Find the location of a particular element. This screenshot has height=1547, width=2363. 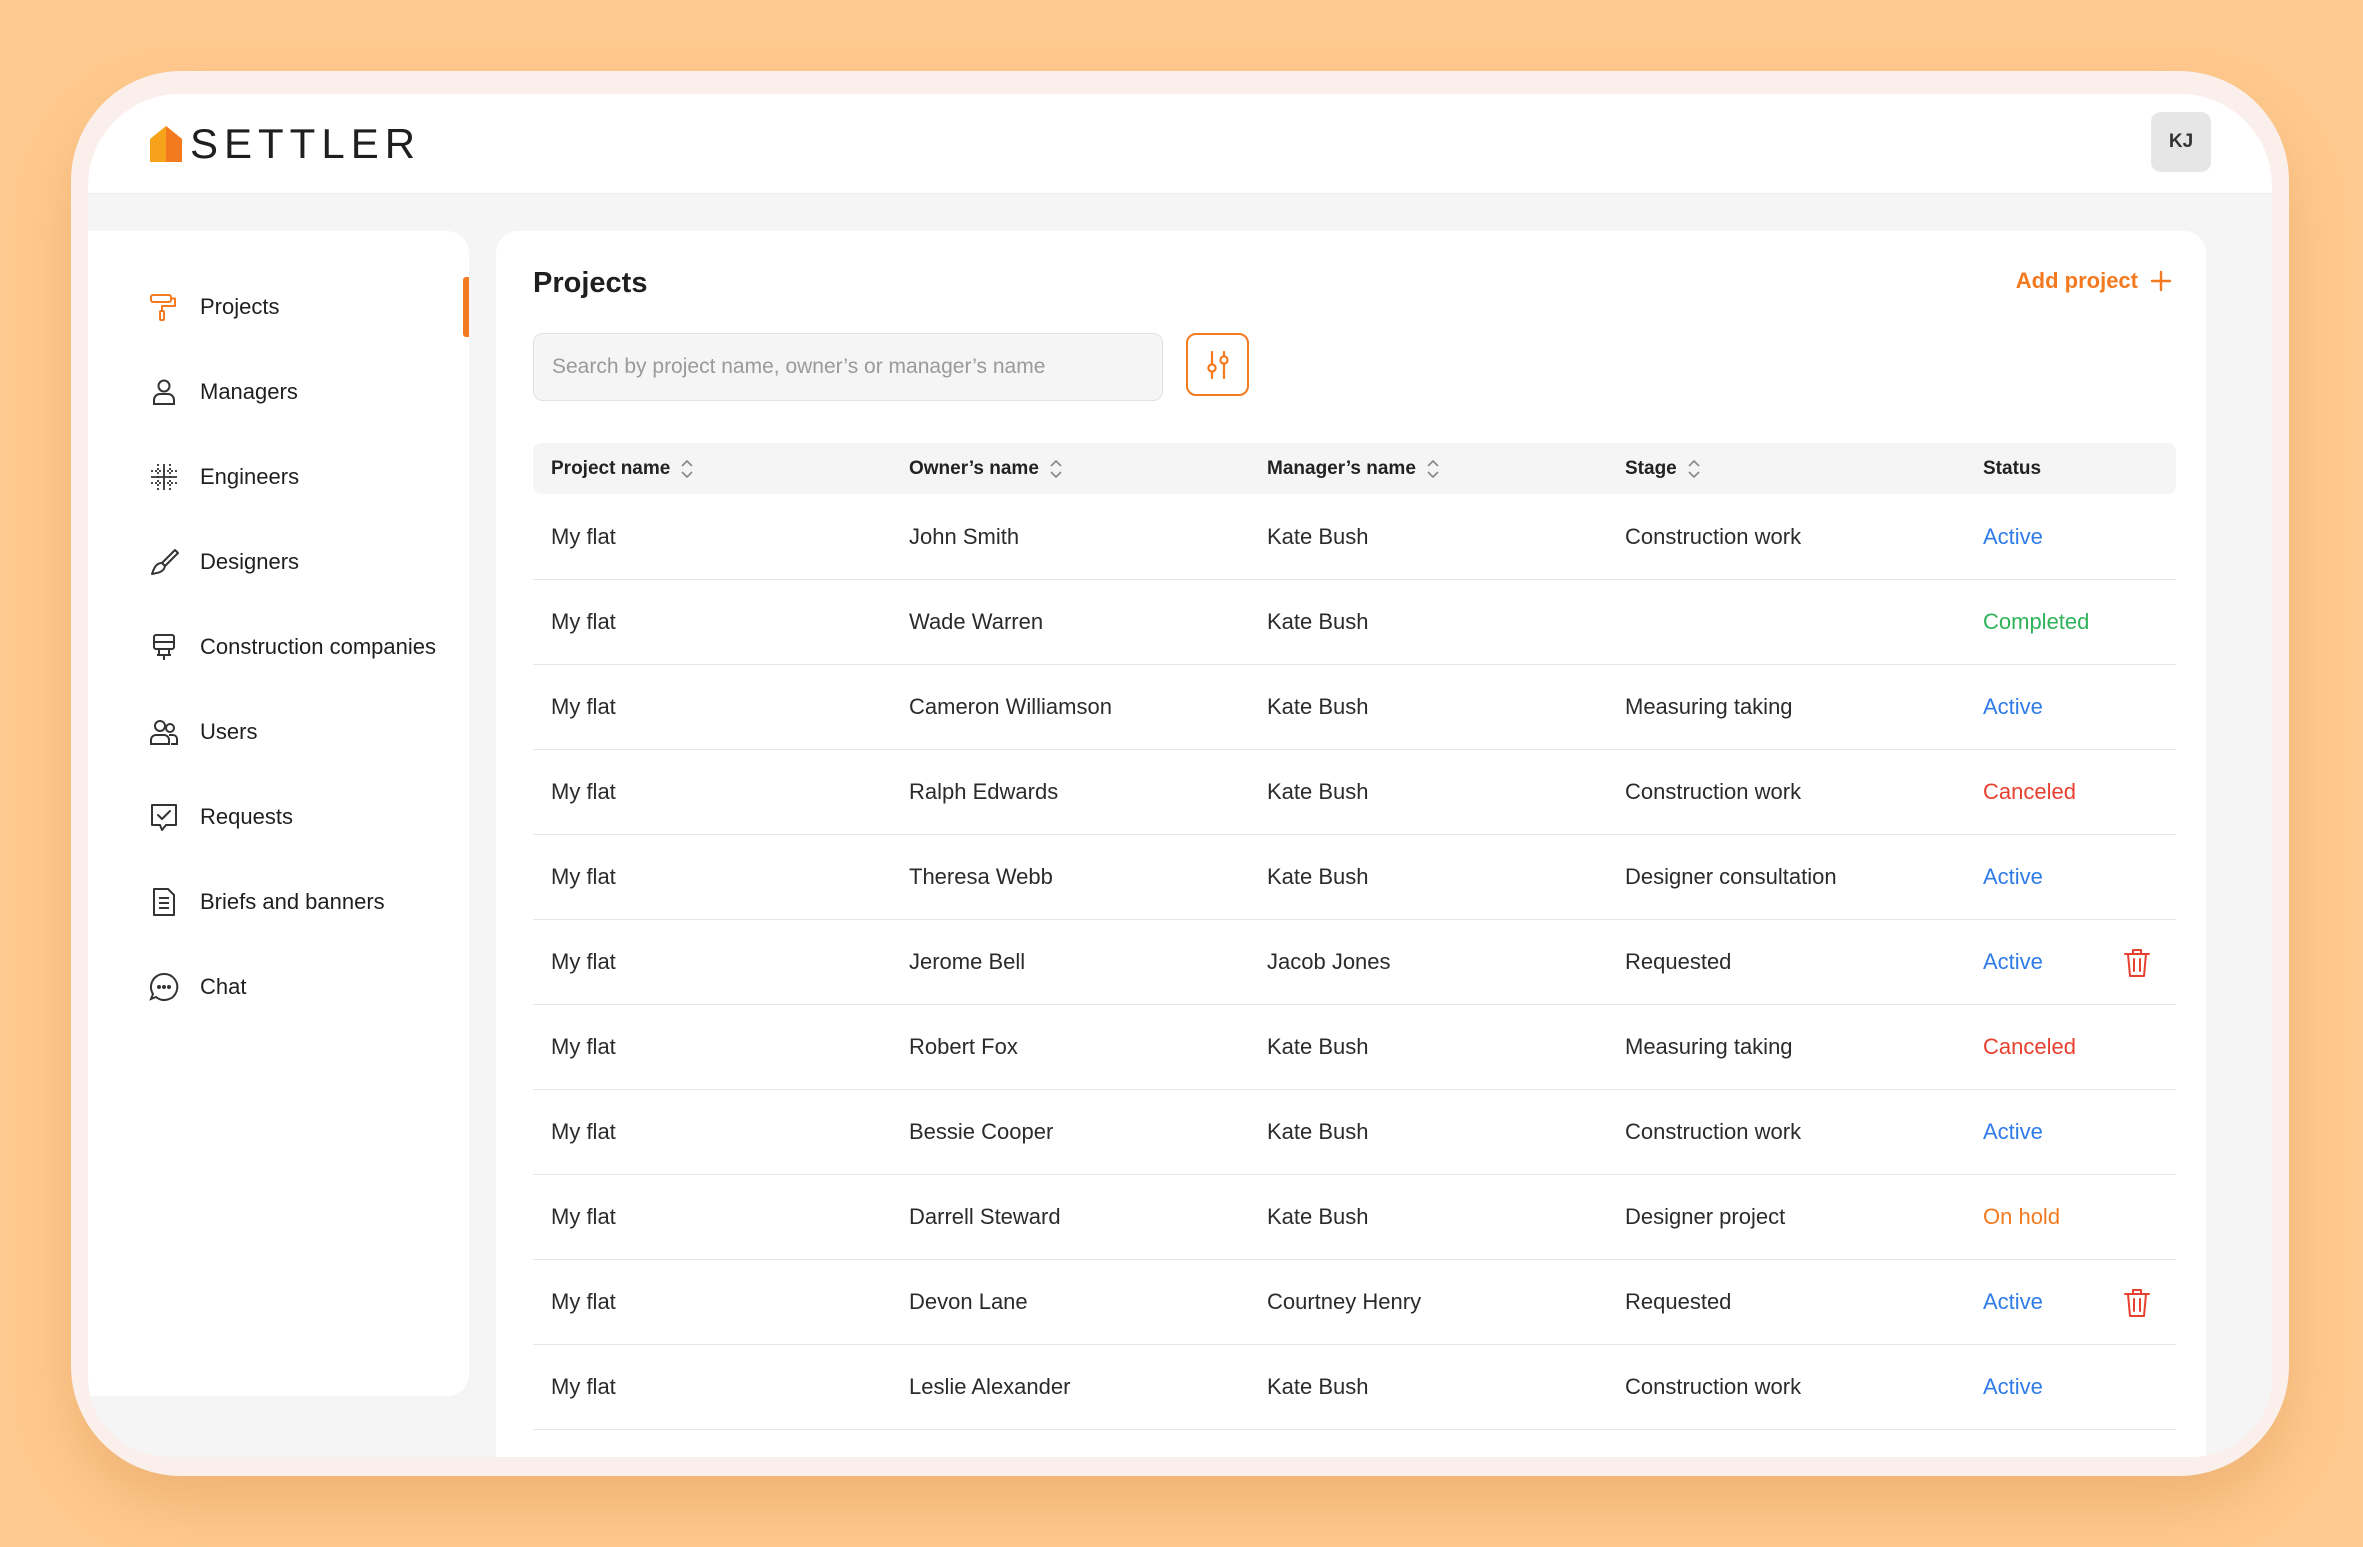

sidebar-item-label: Engineers is located at coordinates (250, 476).